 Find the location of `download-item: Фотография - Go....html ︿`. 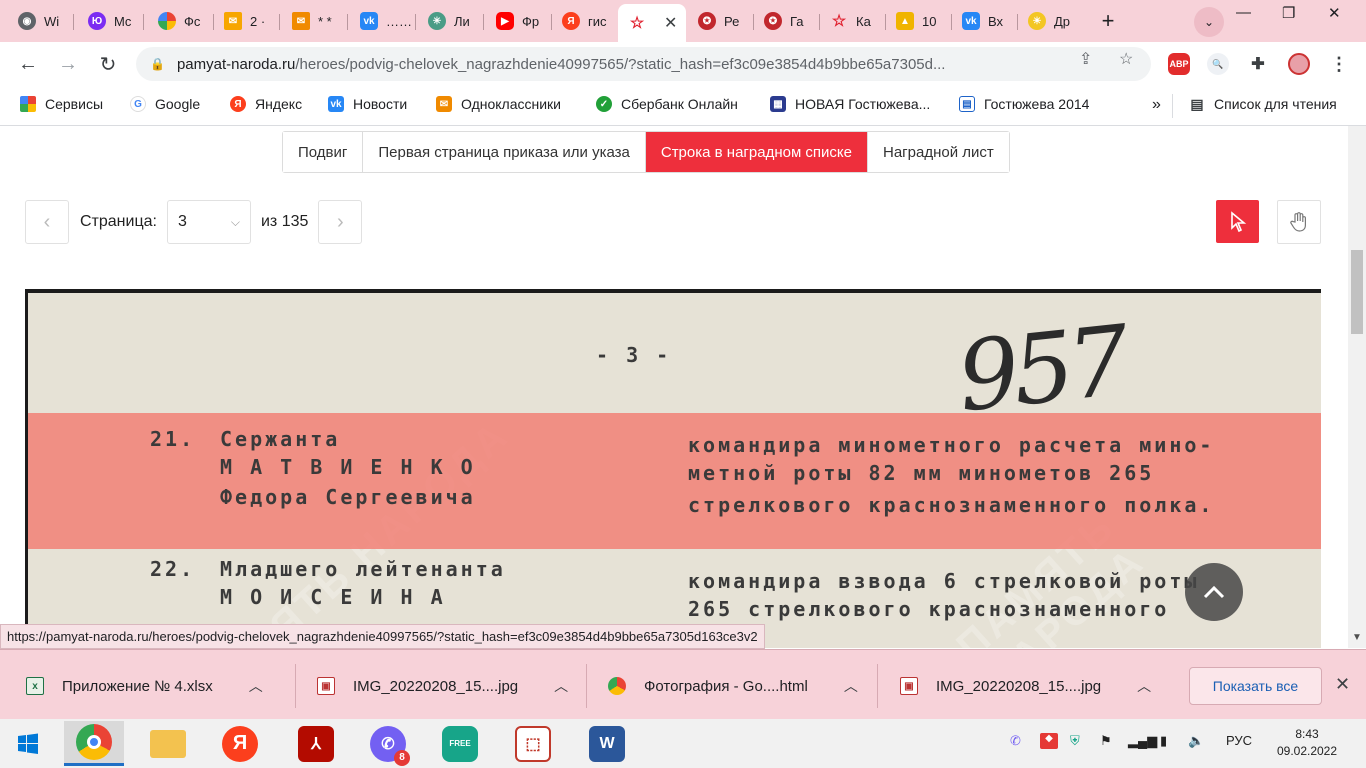

download-item: Фотография - Go....html ︿ is located at coordinates (733, 686).